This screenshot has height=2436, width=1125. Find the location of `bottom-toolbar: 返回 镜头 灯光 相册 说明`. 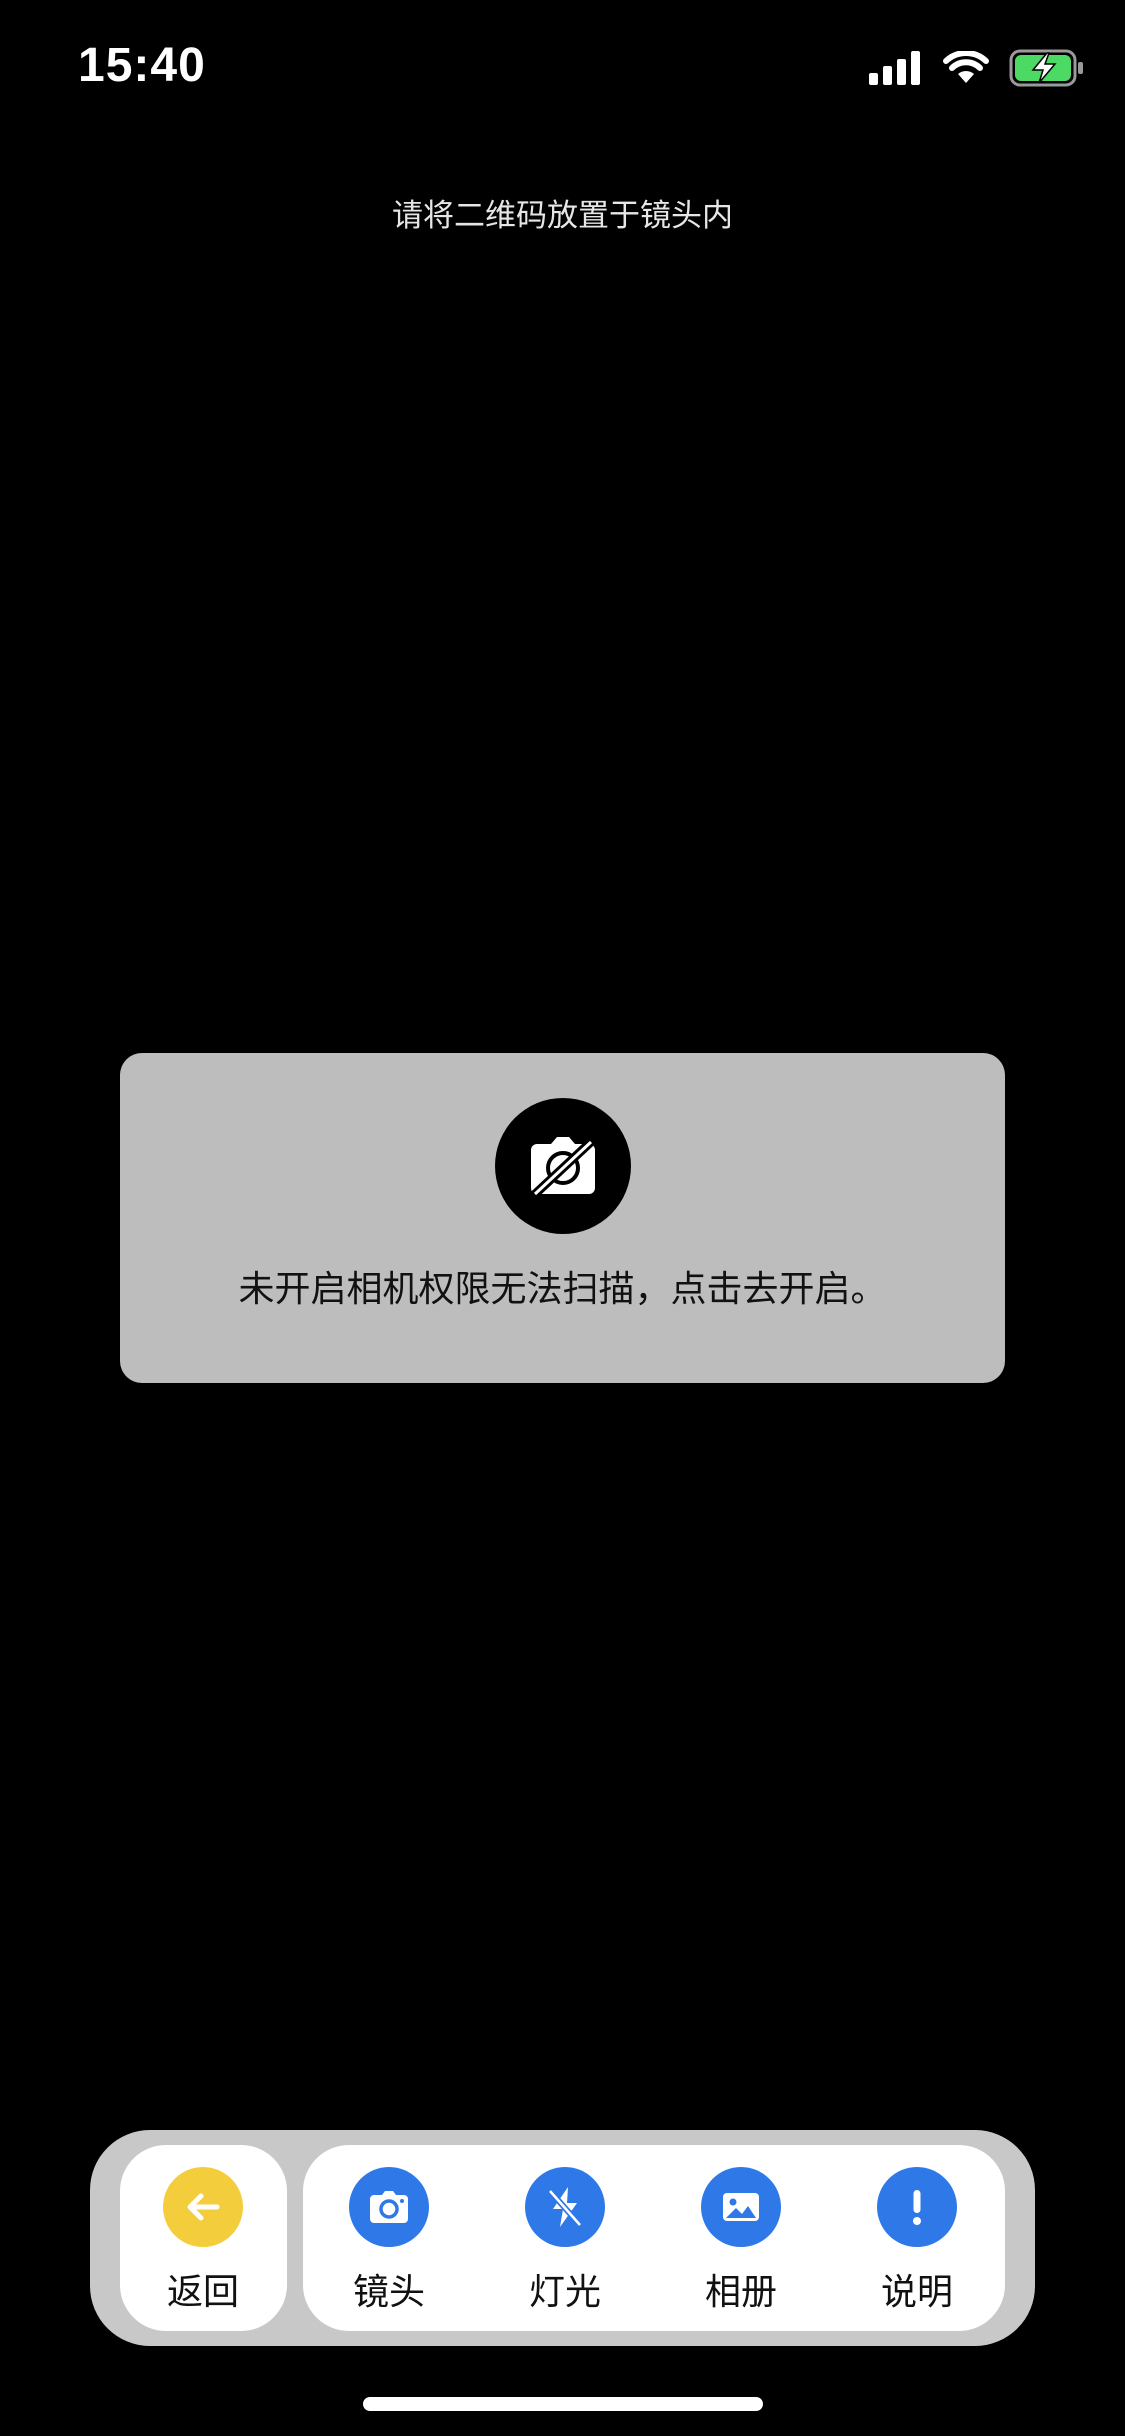

bottom-toolbar: 返回 镜头 灯光 相册 说明 is located at coordinates (562, 2238).